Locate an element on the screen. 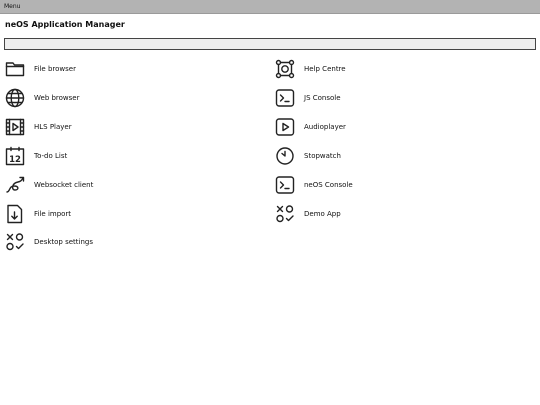 The image size is (540, 405). app-item-help-centre: Help Centre is located at coordinates (400, 69).